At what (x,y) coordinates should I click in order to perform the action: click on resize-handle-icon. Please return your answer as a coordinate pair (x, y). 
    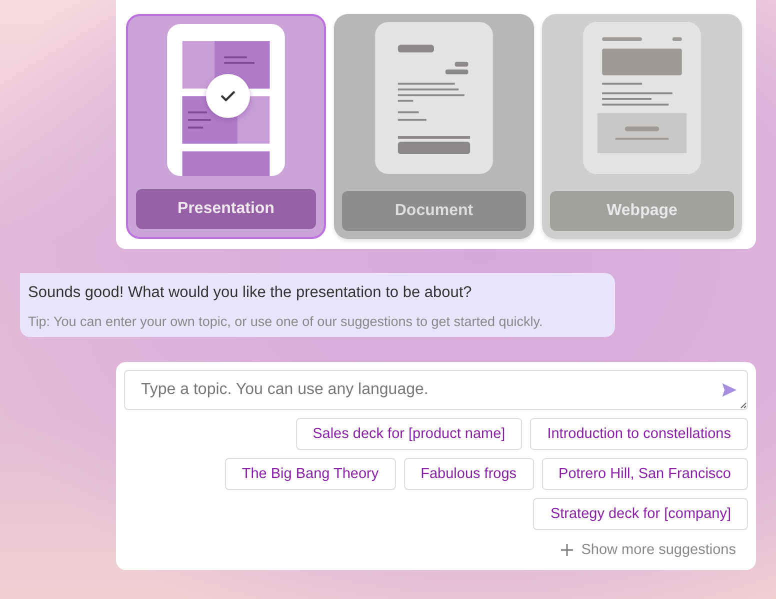
    Looking at the image, I should click on (743, 405).